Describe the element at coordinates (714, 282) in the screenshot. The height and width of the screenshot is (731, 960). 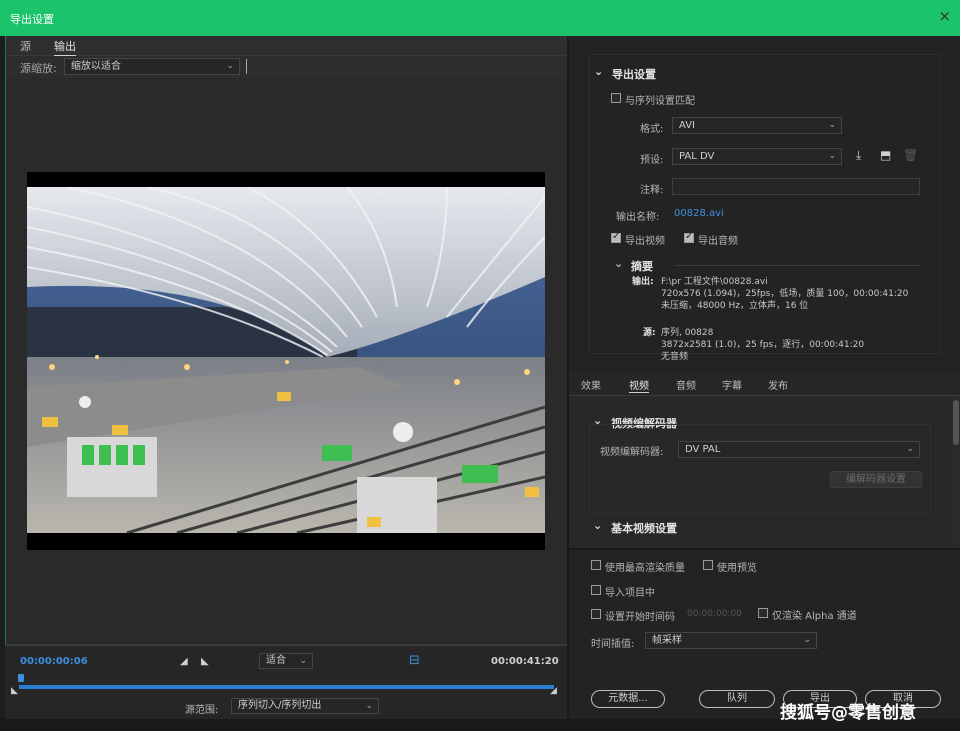
I see `summary-output-line-1: F:\pr 工程文件\00828.avi` at that location.